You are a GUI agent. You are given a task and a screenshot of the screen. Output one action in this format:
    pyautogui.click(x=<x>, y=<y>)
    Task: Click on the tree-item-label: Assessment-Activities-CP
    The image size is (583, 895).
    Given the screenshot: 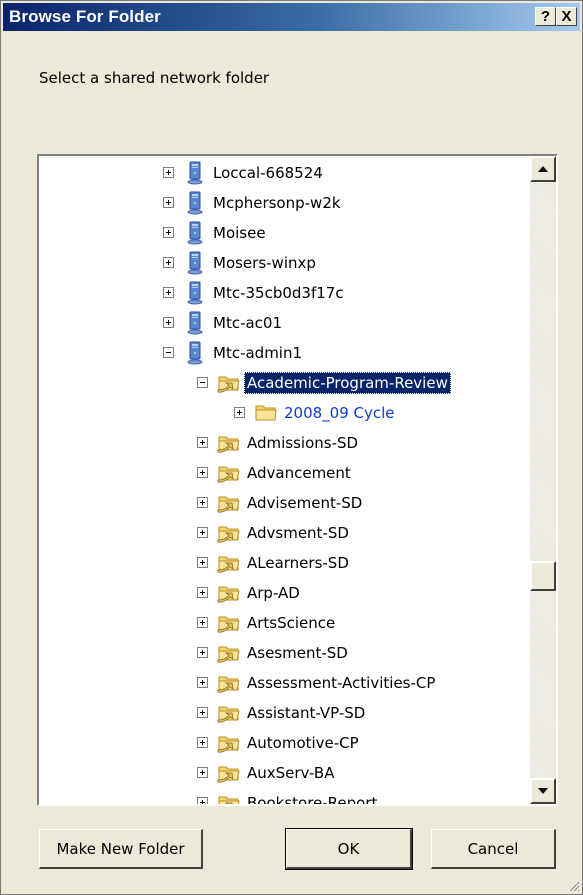 What is the action you would take?
    pyautogui.click(x=341, y=683)
    